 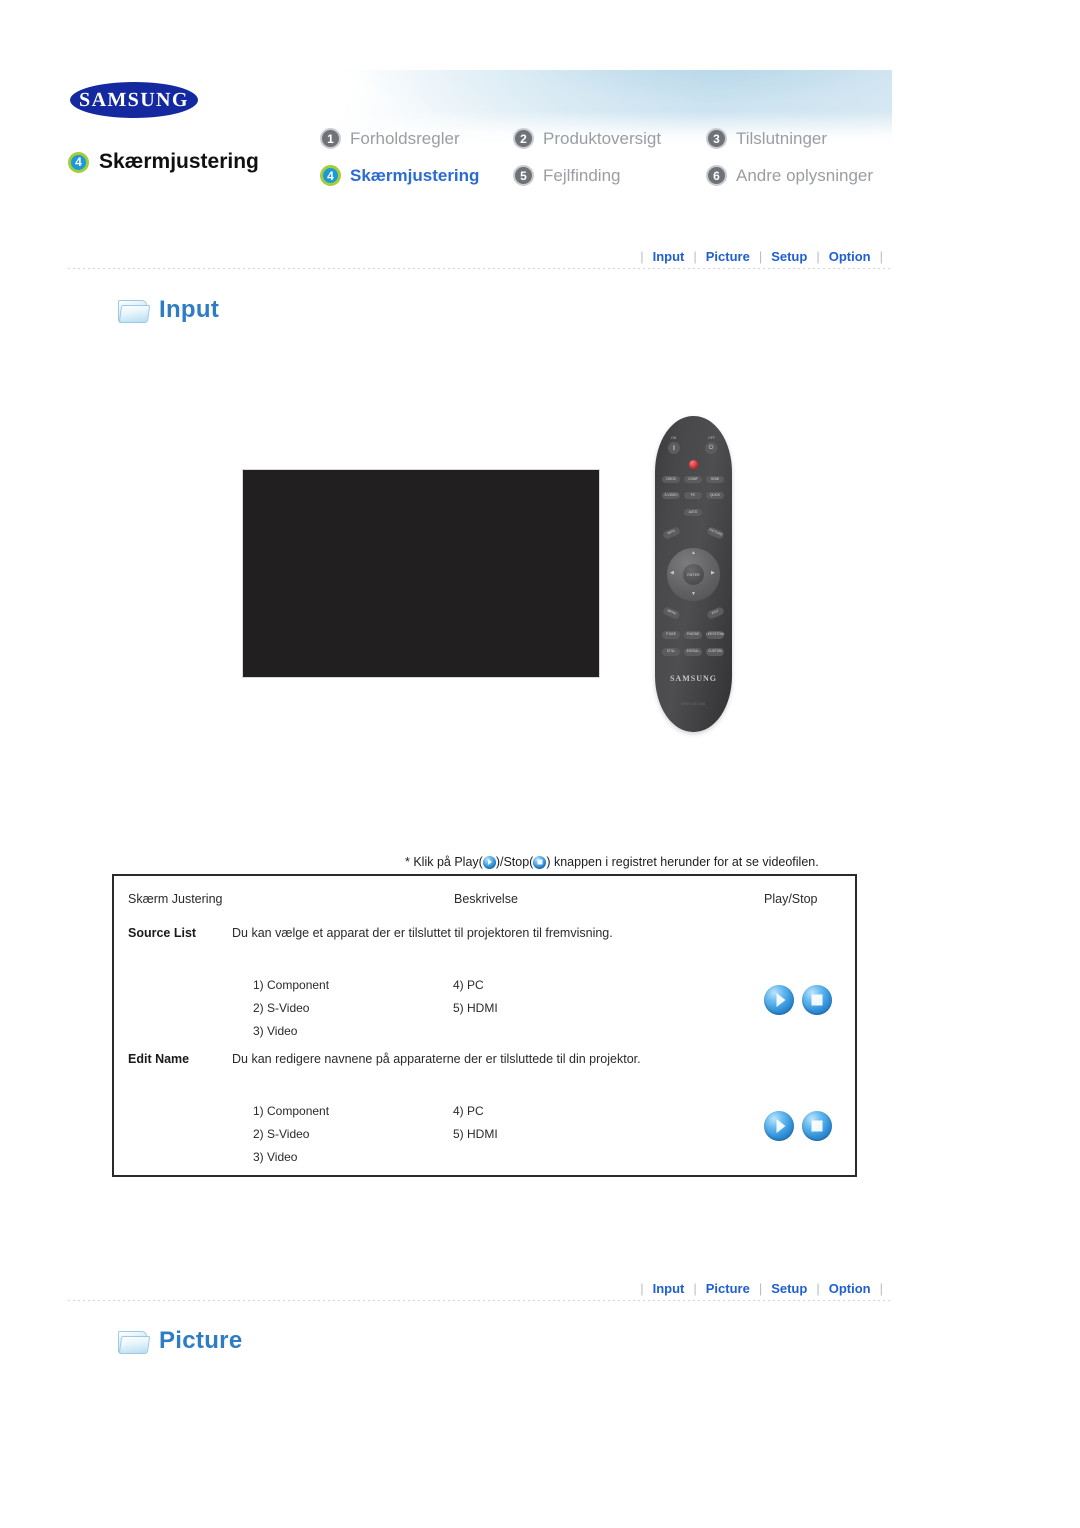 I want to click on tabbar-bottom: | Input | Picture | Setup | Option |, so click(x=761, y=1288).